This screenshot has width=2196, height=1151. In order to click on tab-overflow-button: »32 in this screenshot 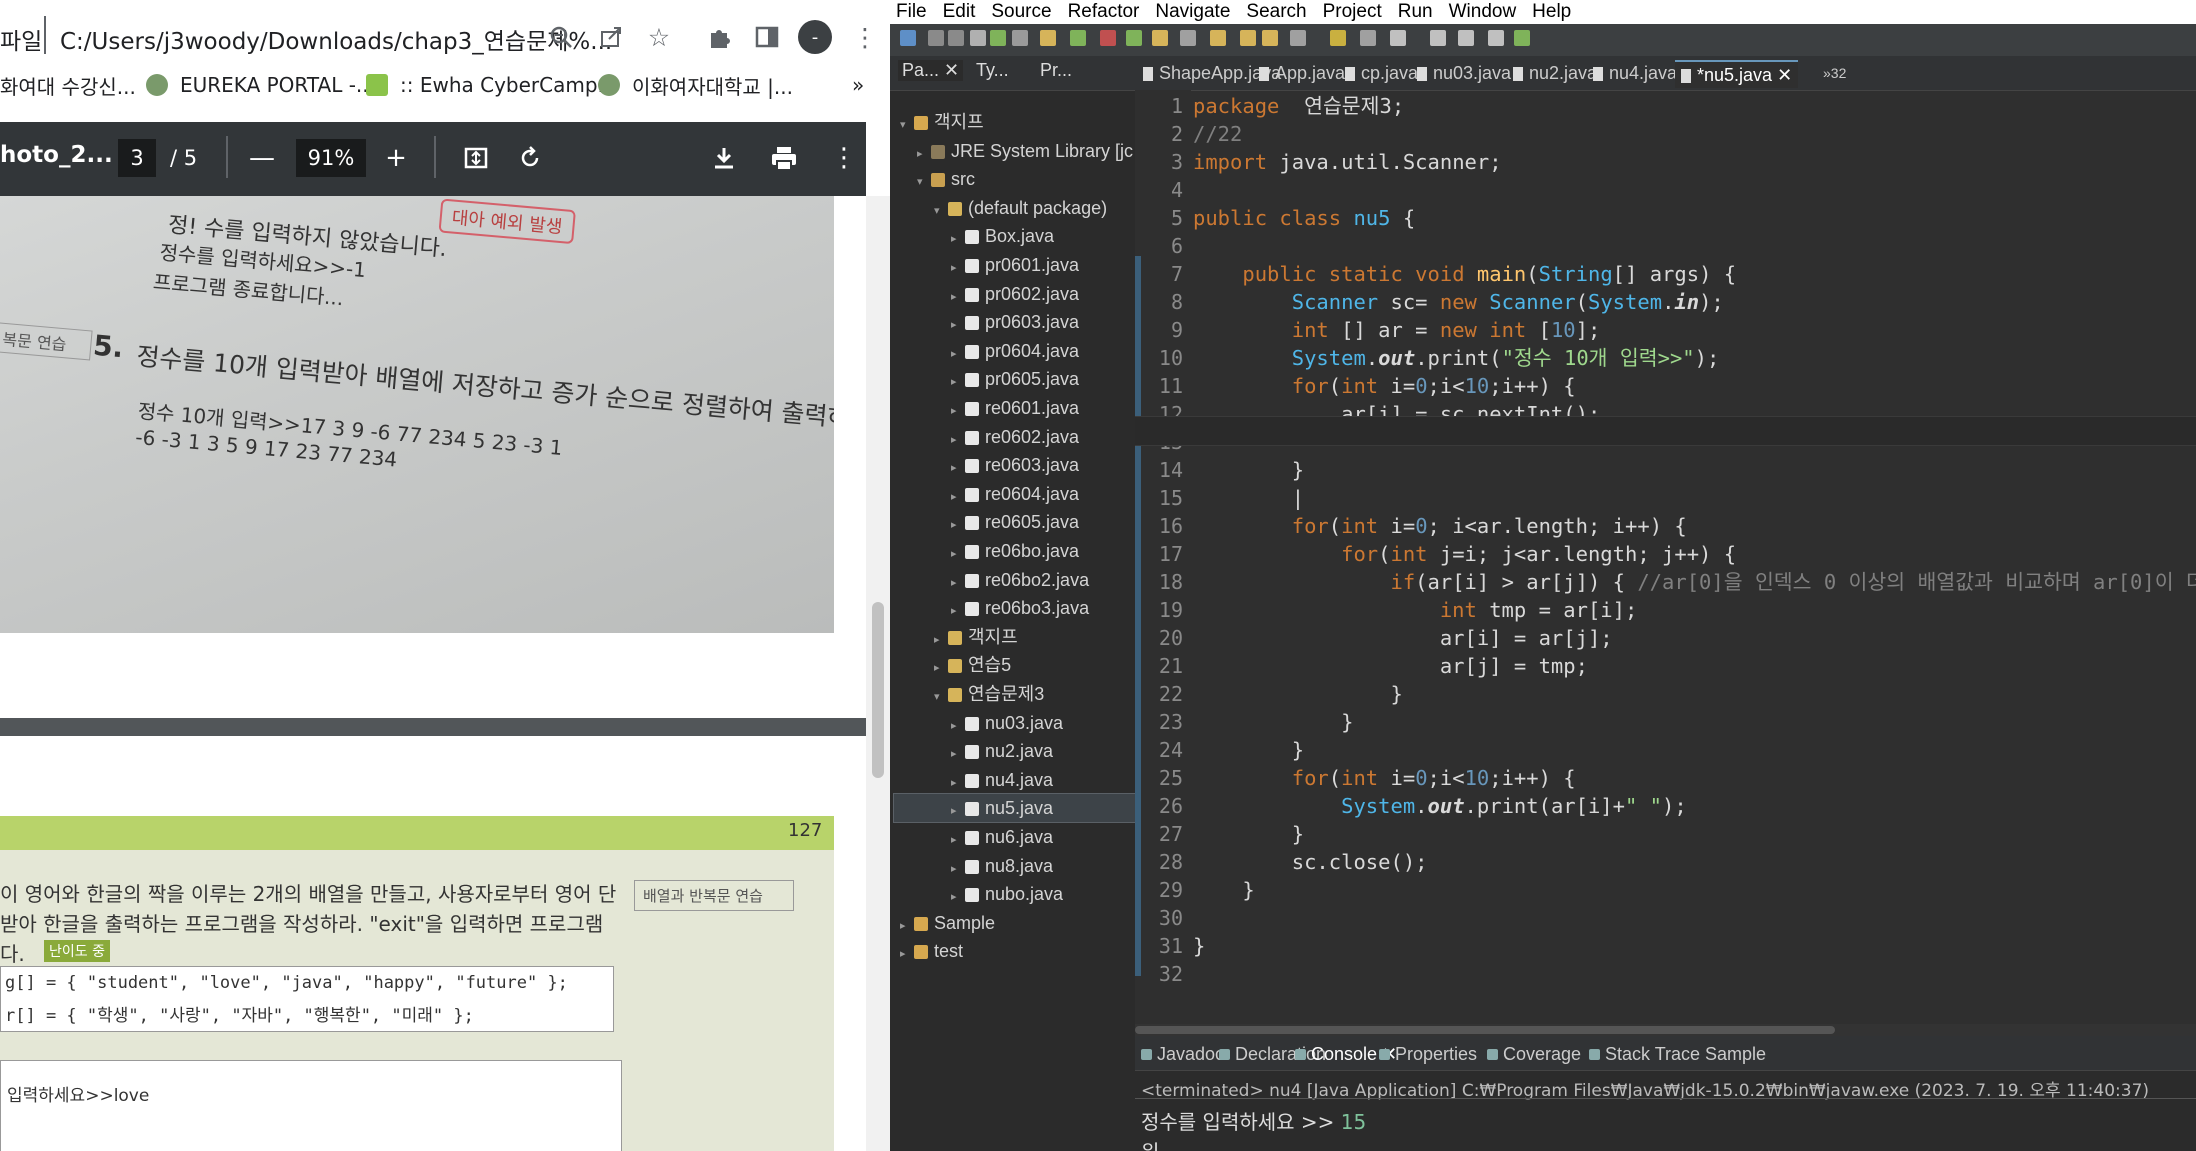, I will do `click(1834, 73)`.